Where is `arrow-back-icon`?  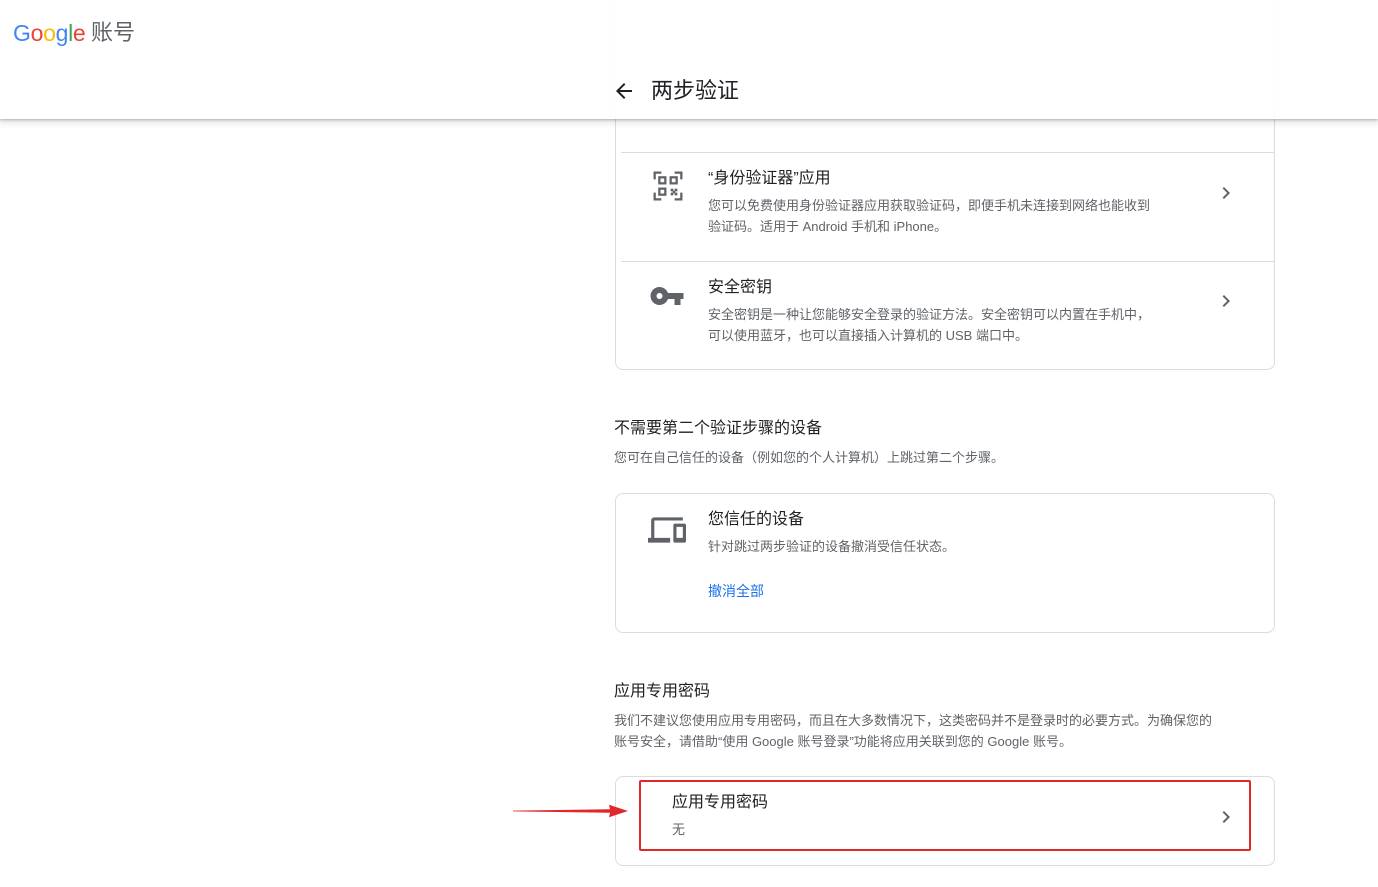 arrow-back-icon is located at coordinates (624, 91).